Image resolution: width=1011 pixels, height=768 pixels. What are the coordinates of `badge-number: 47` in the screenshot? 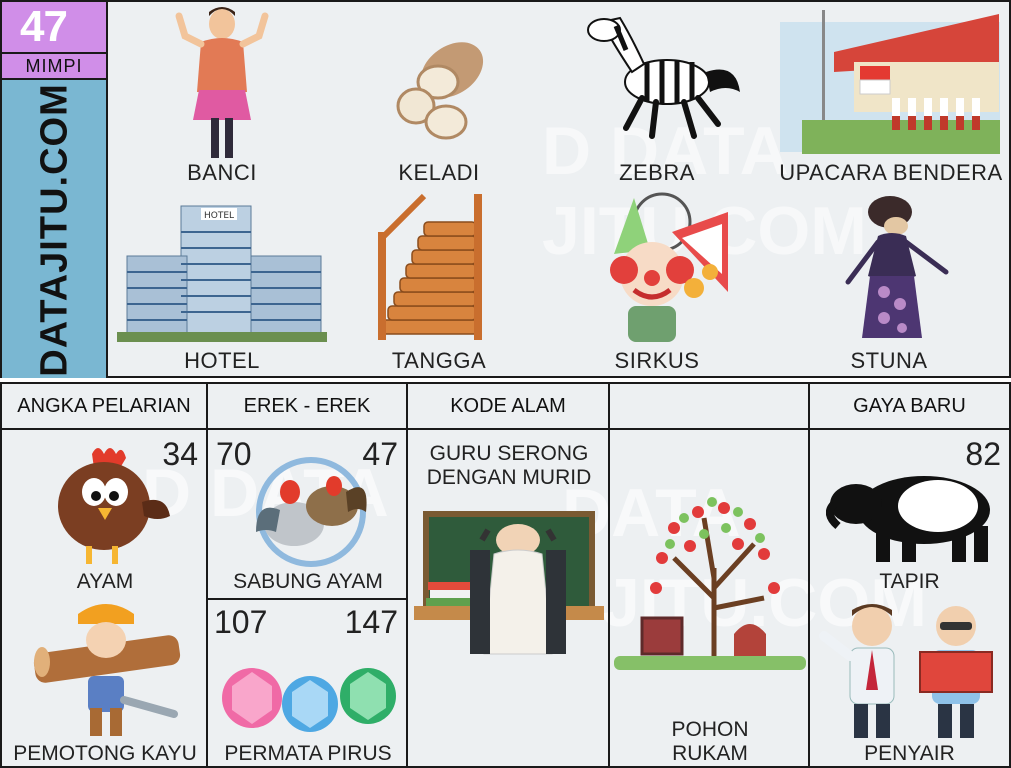 It's located at (44, 26).